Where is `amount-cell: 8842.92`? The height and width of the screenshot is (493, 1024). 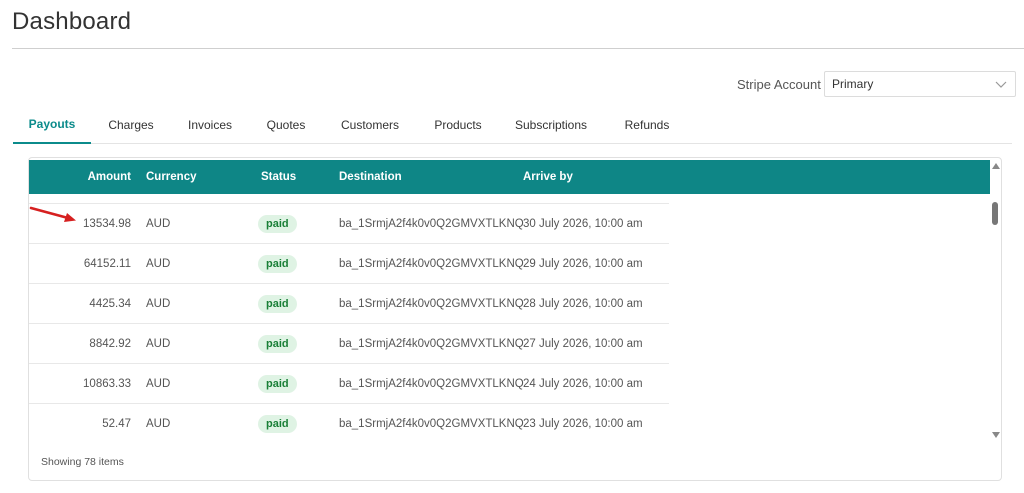 amount-cell: 8842.92 is located at coordinates (110, 344).